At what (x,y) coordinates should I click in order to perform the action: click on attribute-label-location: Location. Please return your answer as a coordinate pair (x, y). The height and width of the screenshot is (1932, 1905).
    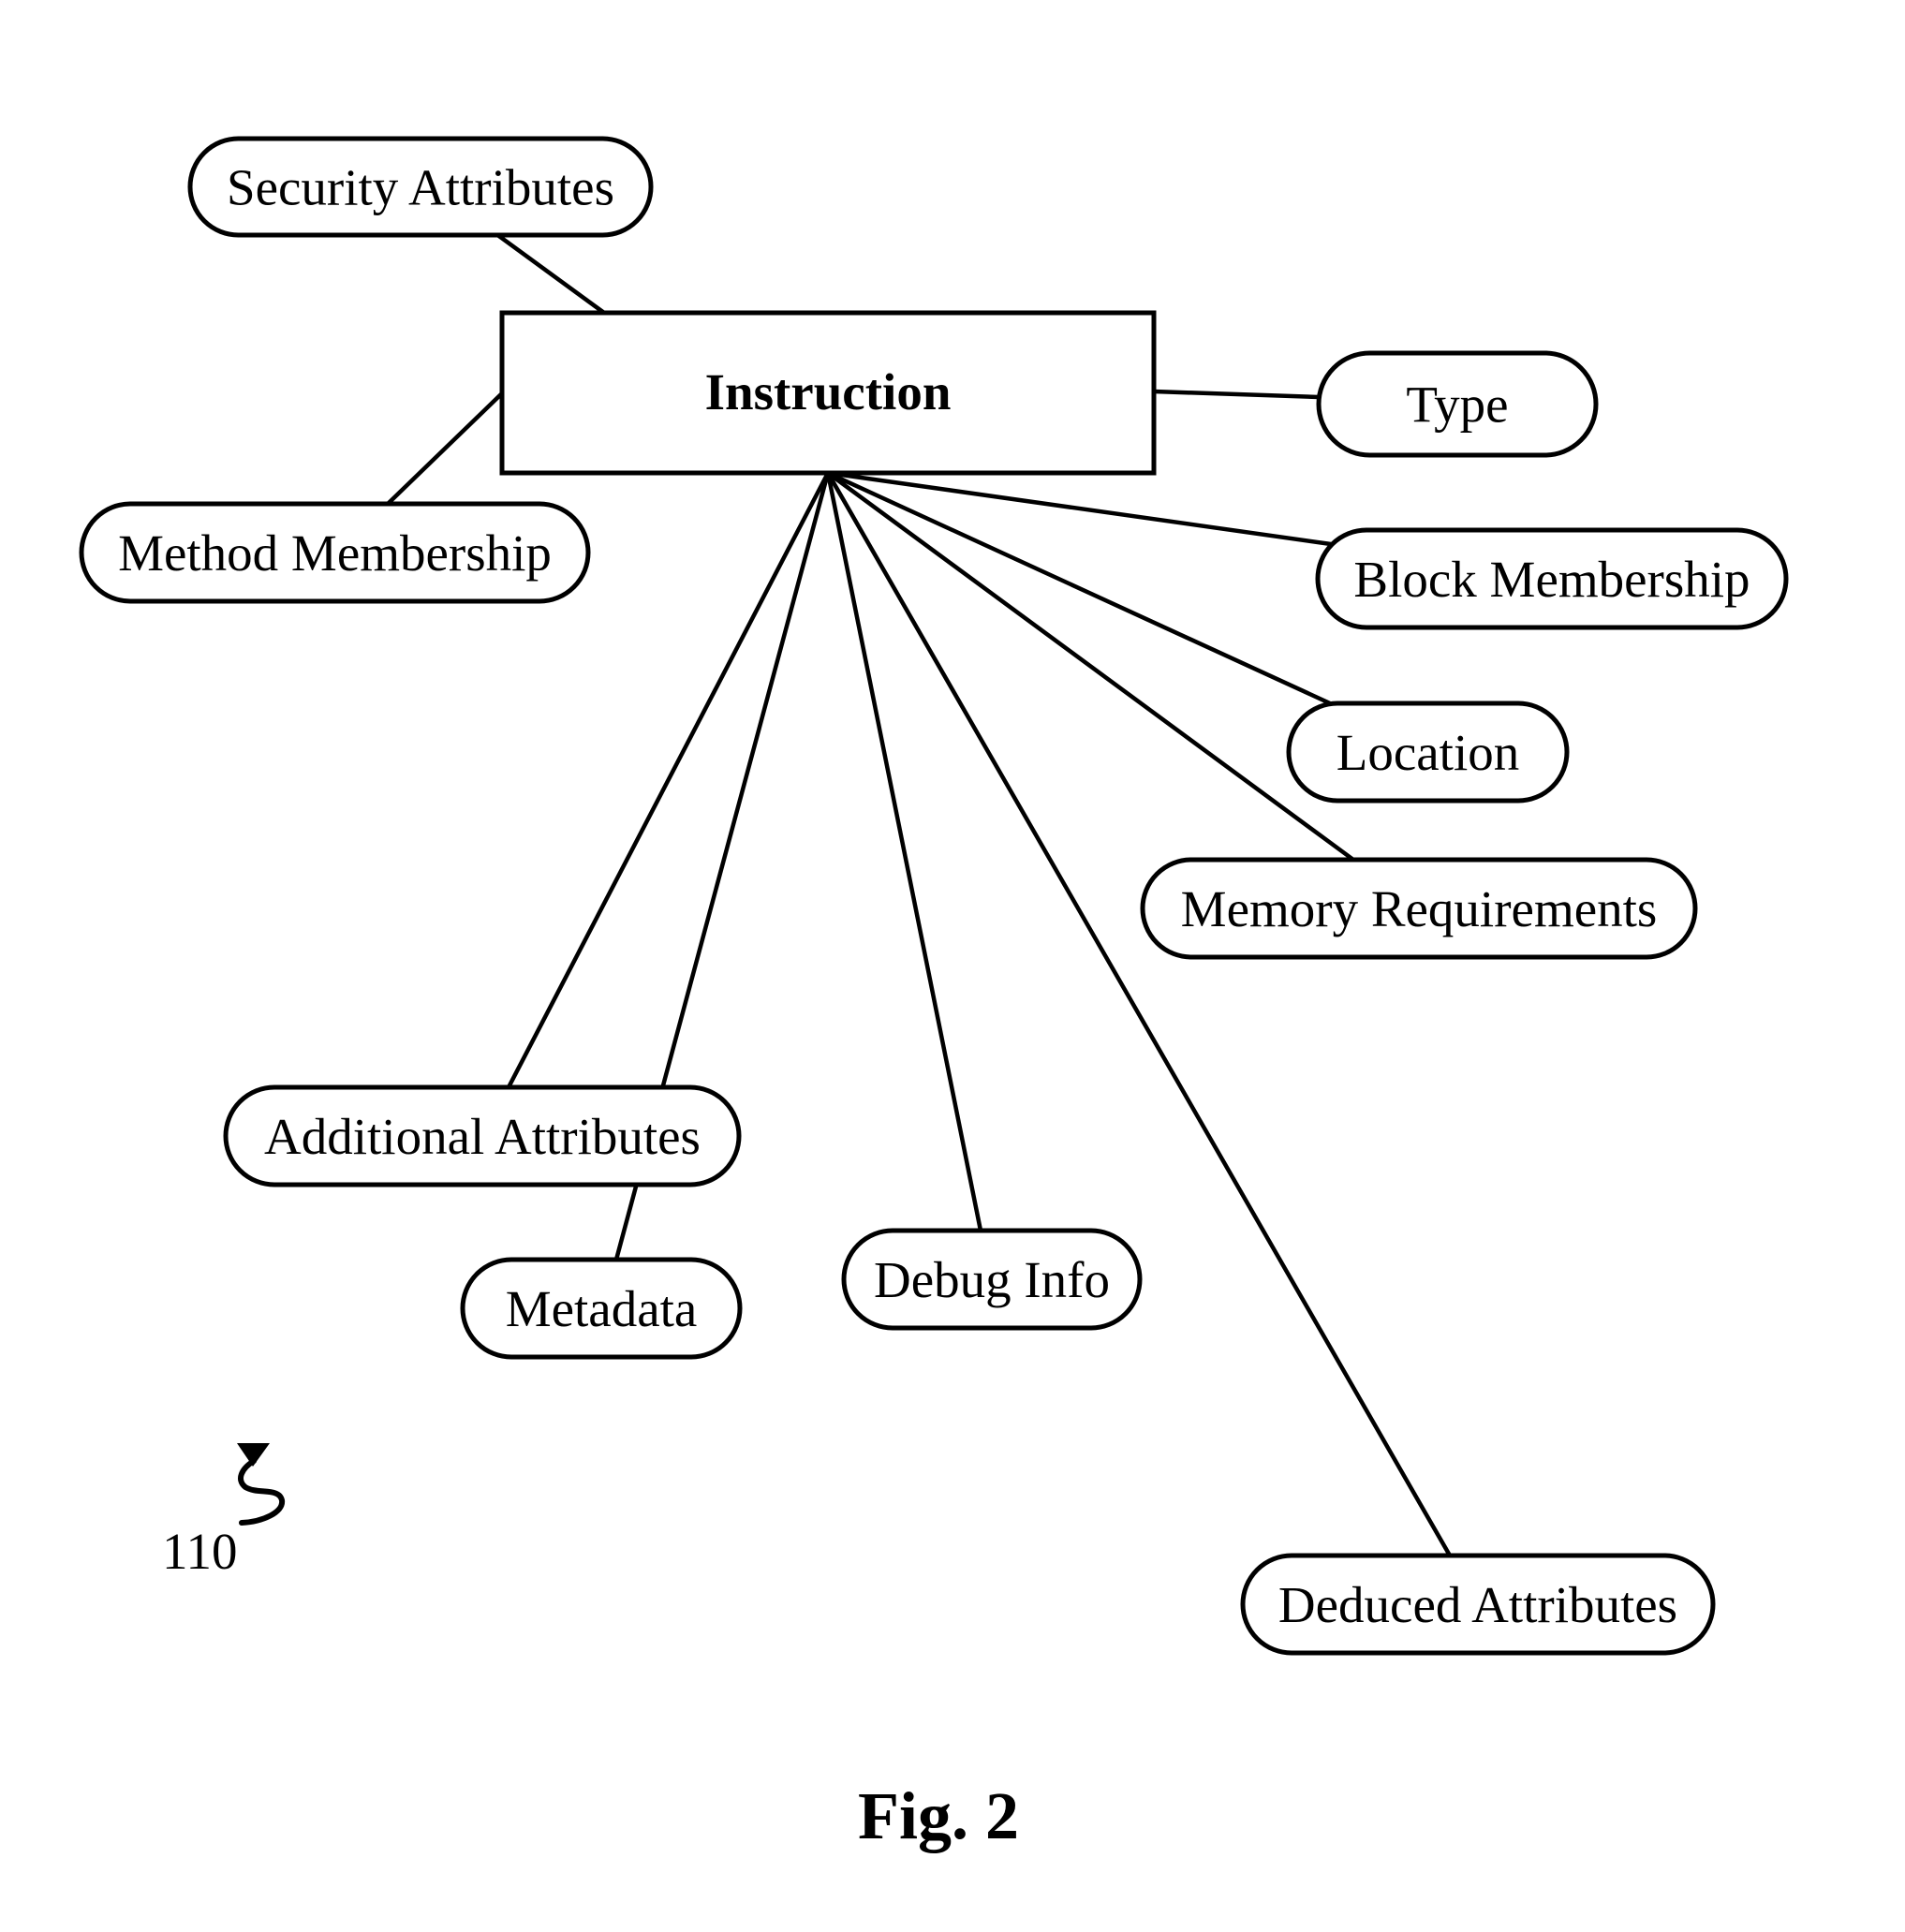
    Looking at the image, I should click on (1427, 752).